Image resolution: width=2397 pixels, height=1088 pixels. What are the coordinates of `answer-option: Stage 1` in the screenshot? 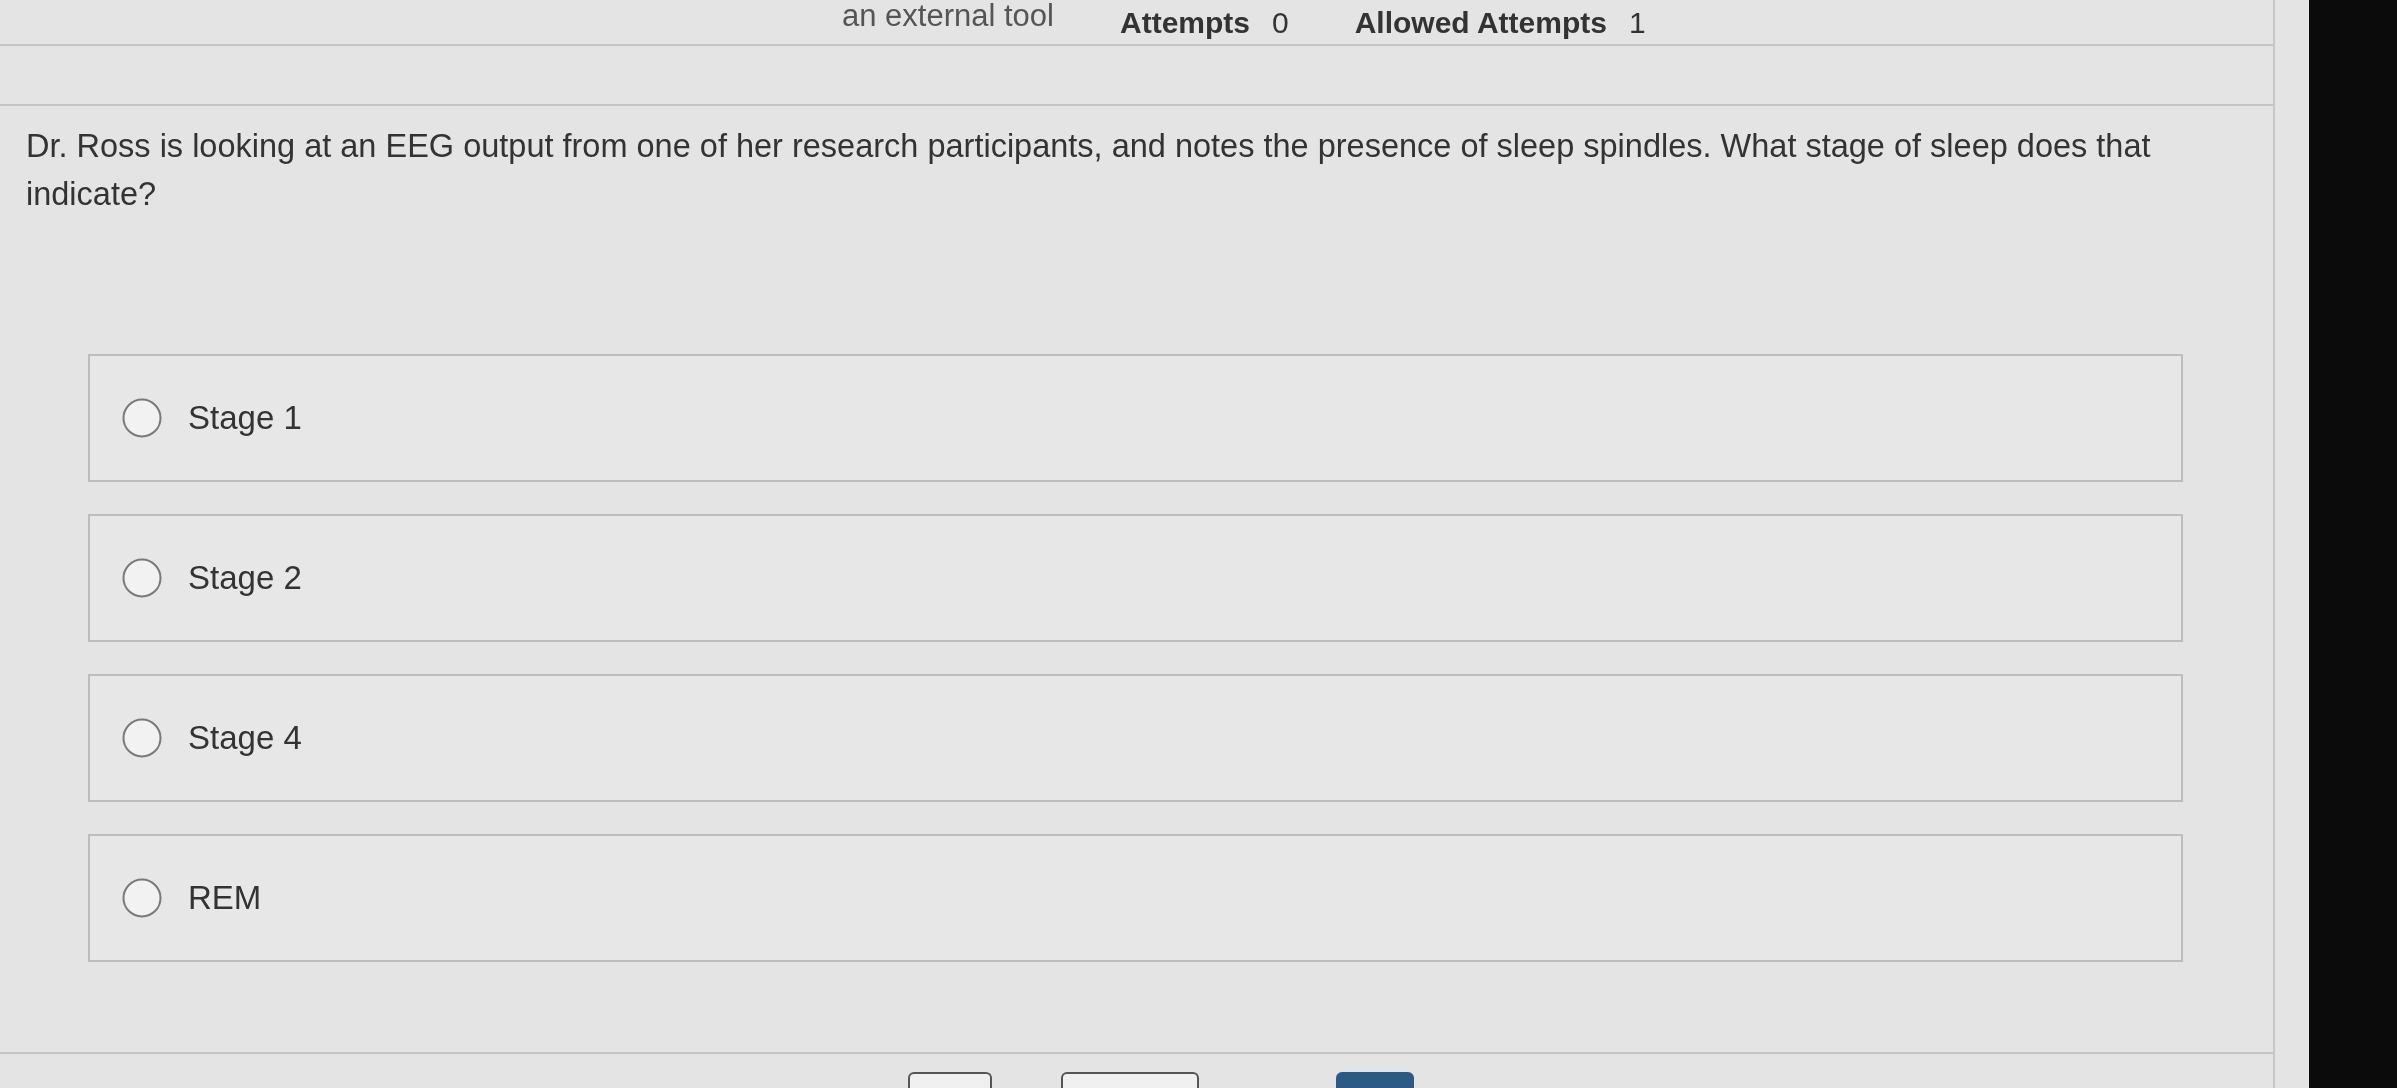 It's located at (1135, 418).